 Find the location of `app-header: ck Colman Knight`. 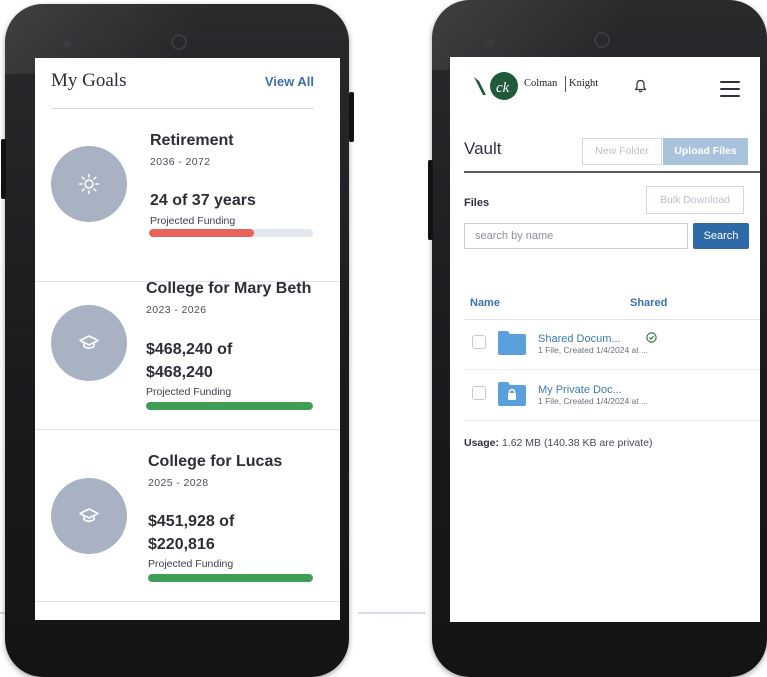

app-header: ck Colman Knight is located at coordinates (605, 86).